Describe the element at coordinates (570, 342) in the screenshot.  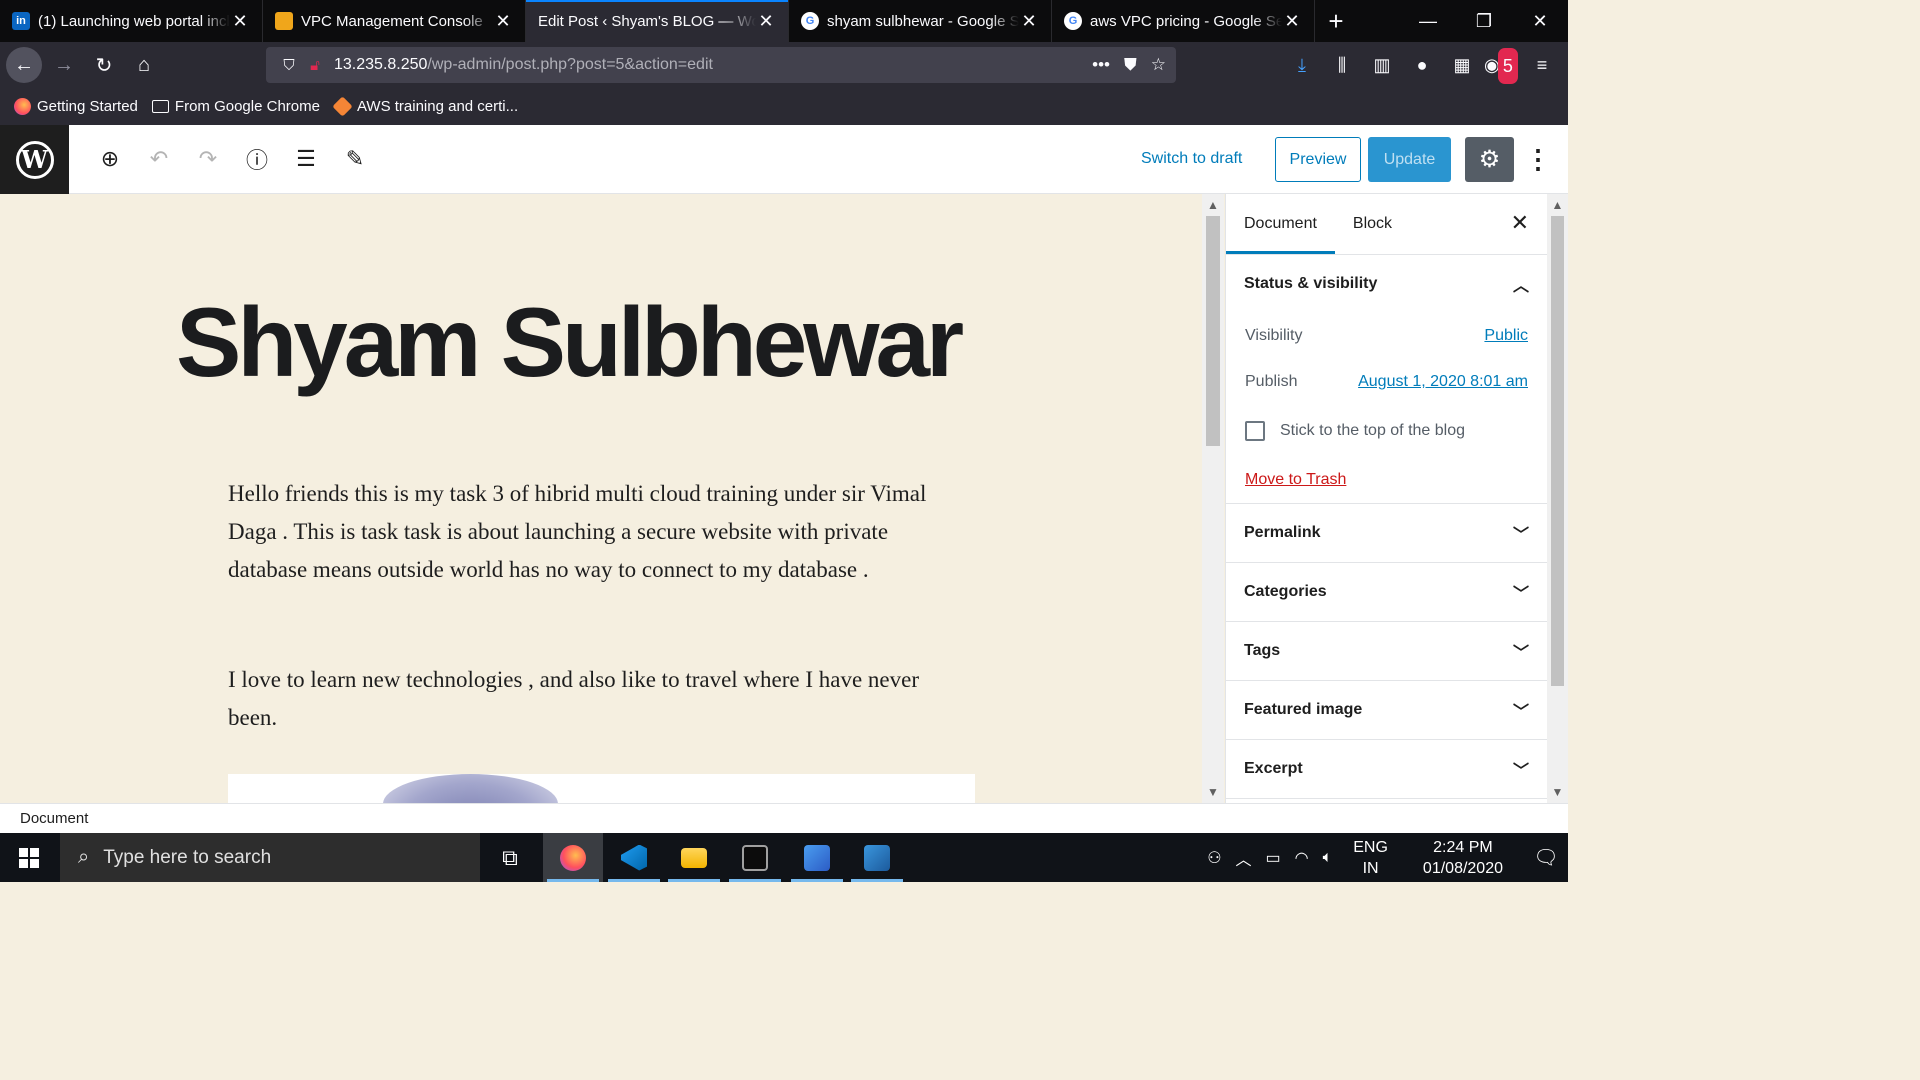
I see `post-title: Shyam Sulbhewar` at that location.